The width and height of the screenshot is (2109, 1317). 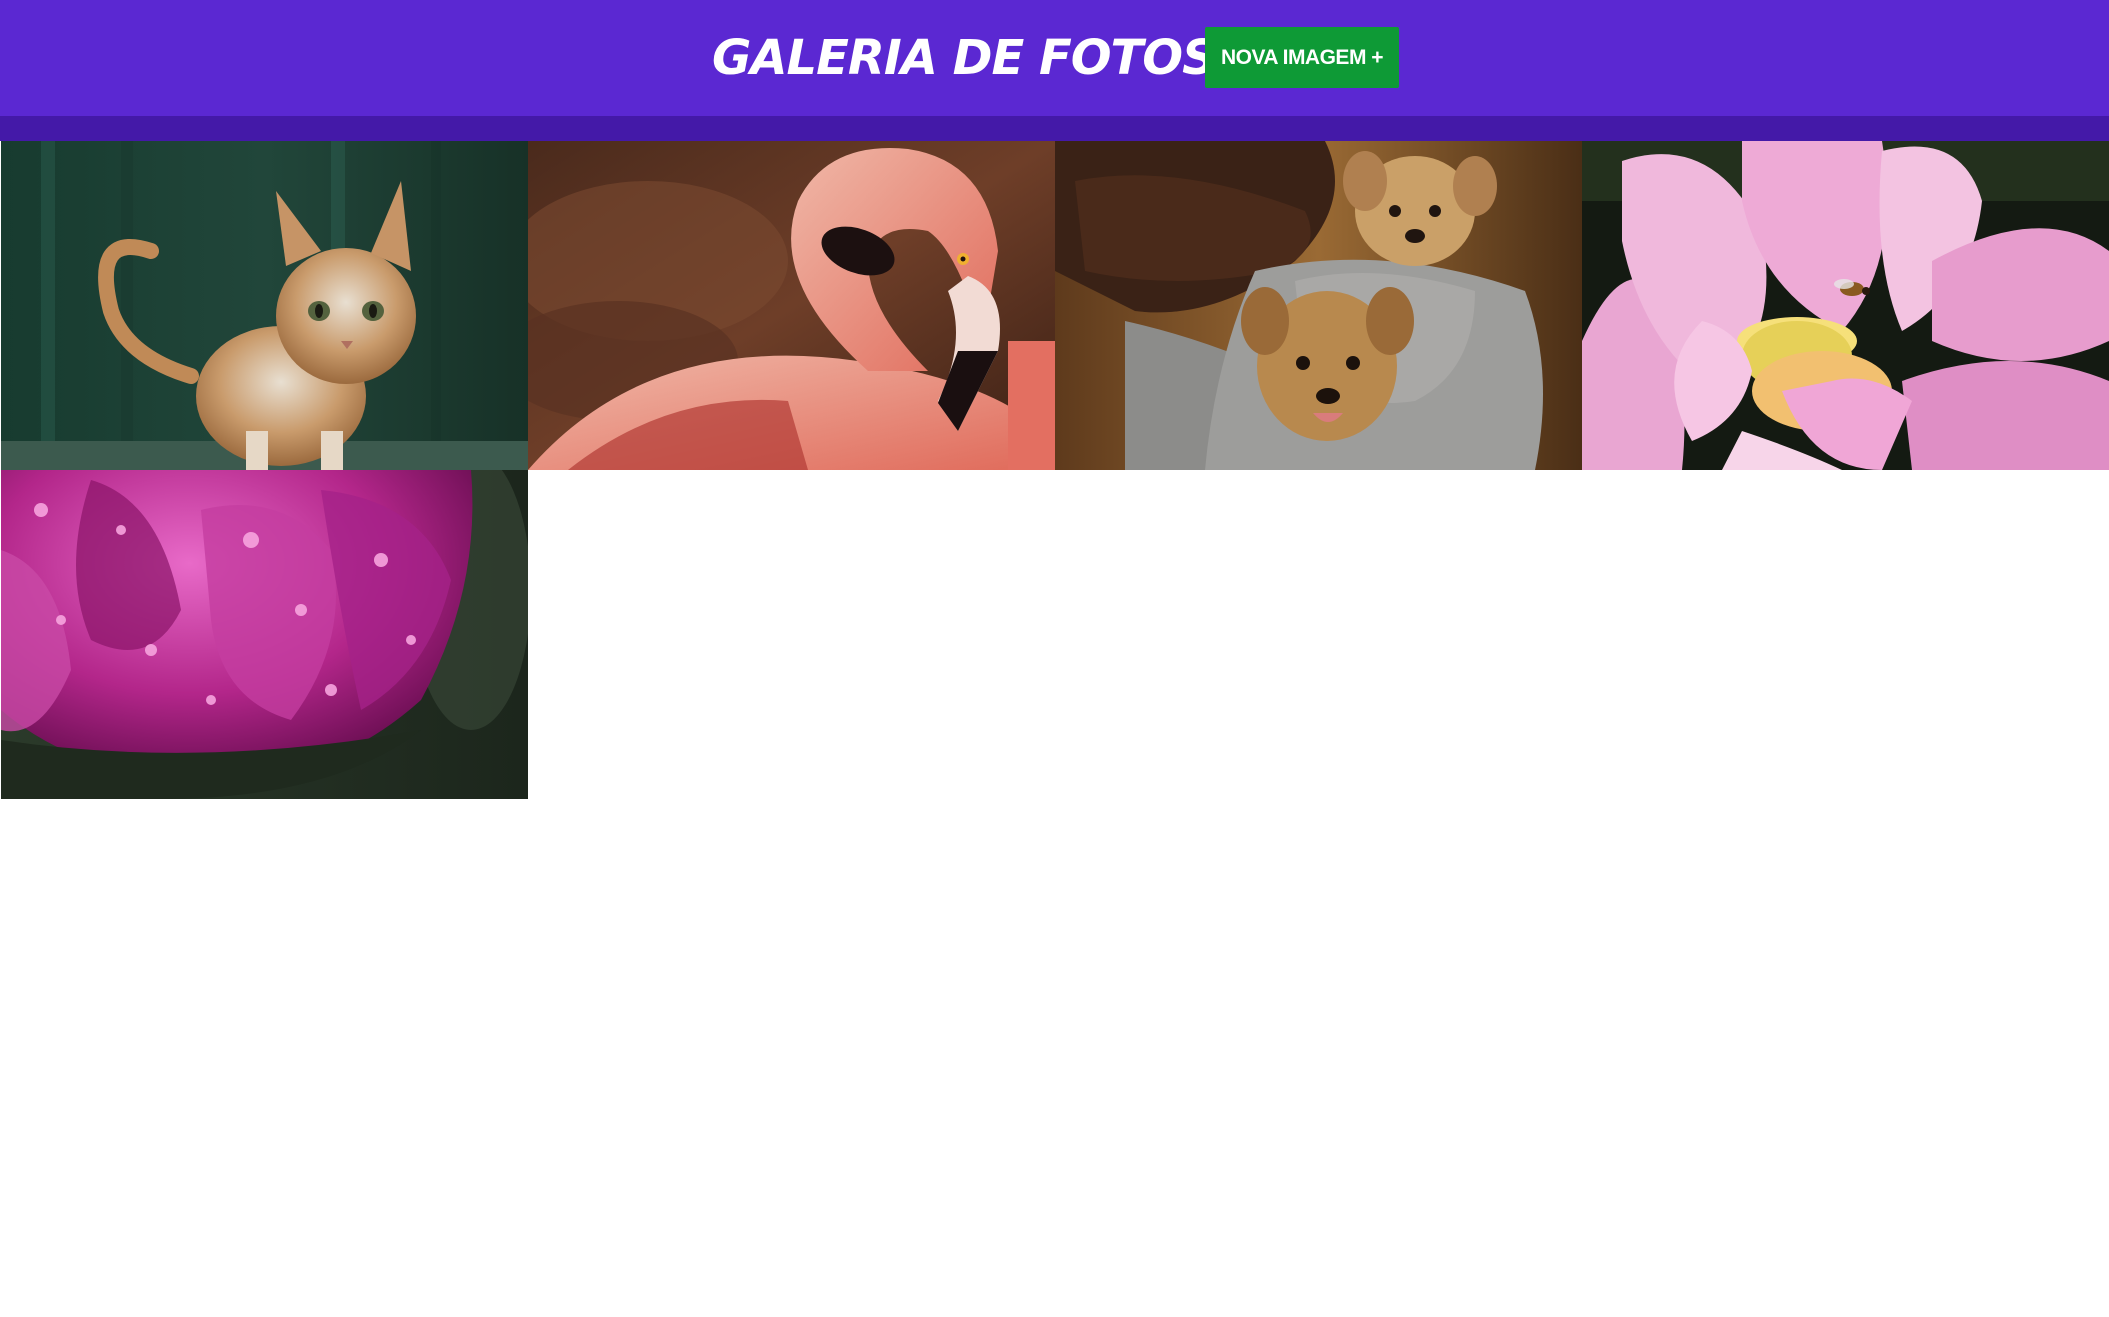 I want to click on new-image-button: NOVA IMAGEM +, so click(x=1302, y=57).